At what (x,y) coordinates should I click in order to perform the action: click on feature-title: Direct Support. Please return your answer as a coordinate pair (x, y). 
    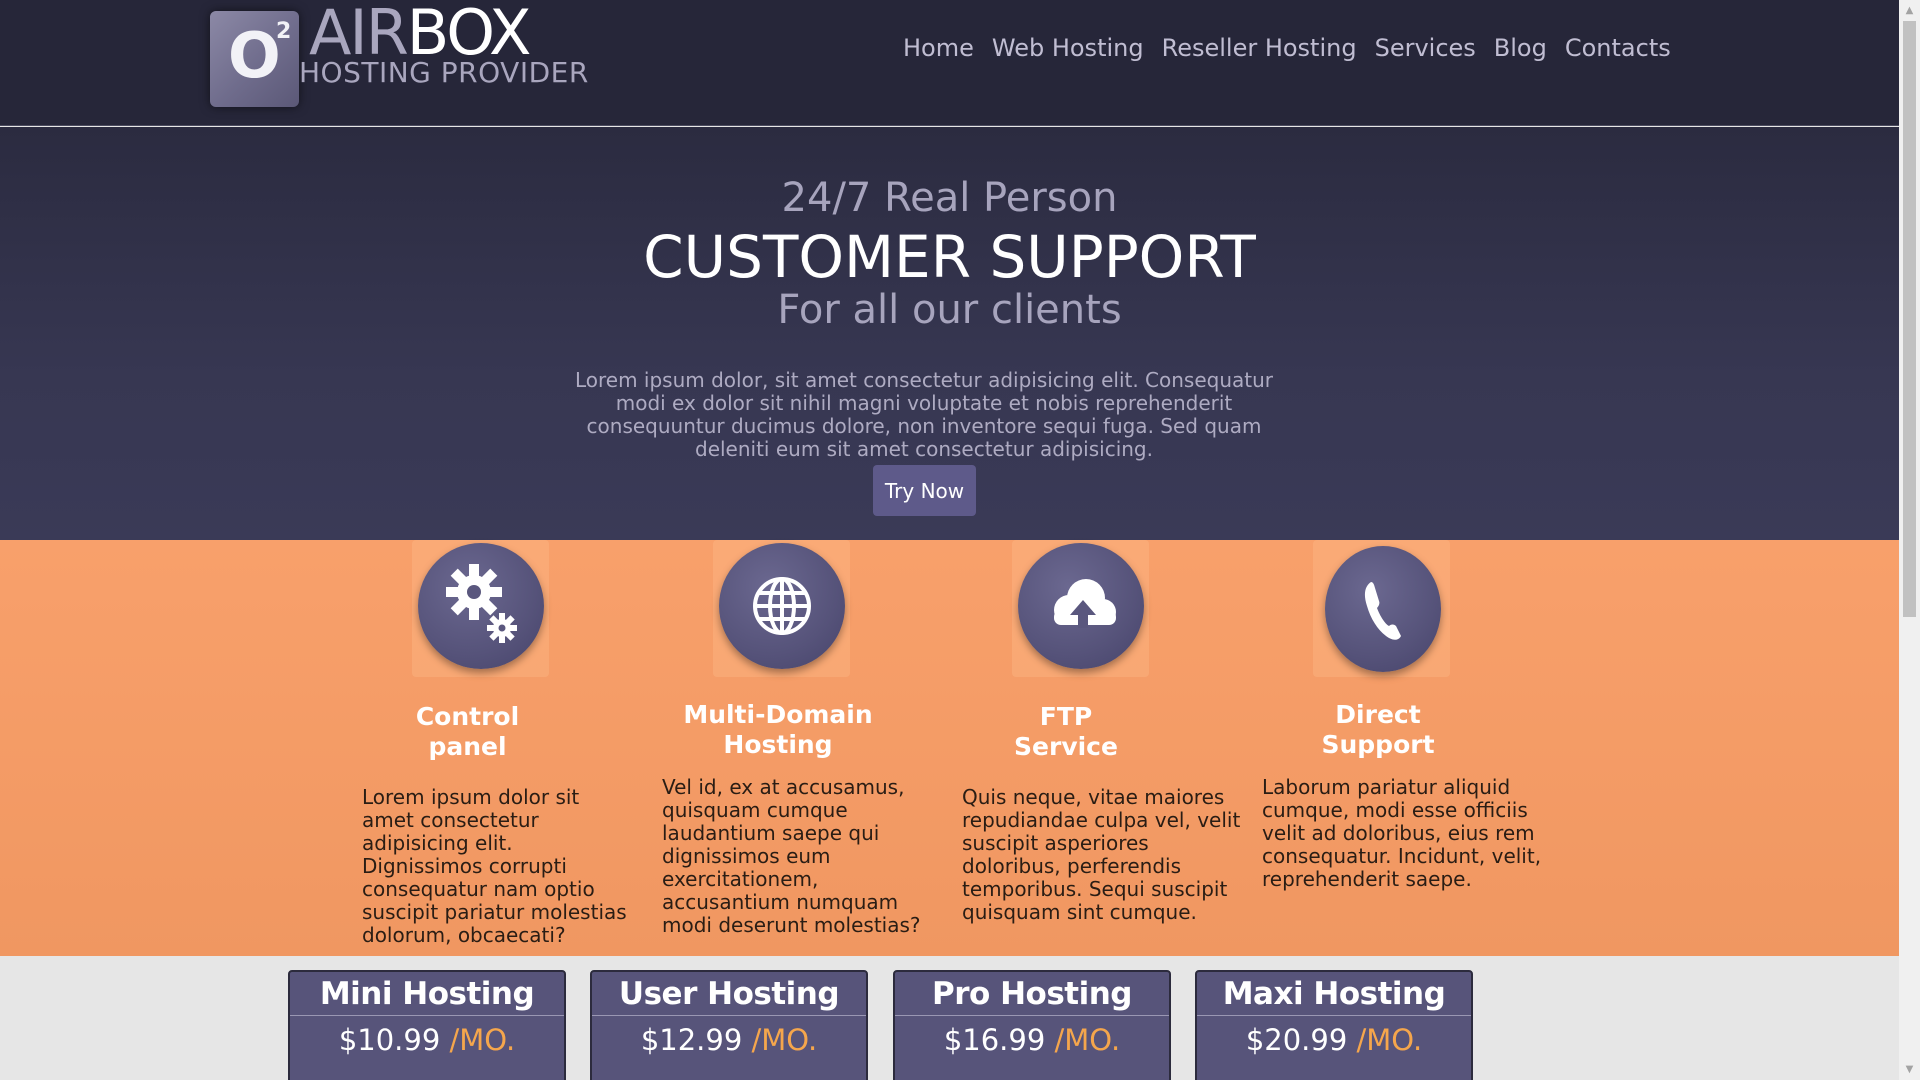
    Looking at the image, I should click on (1378, 729).